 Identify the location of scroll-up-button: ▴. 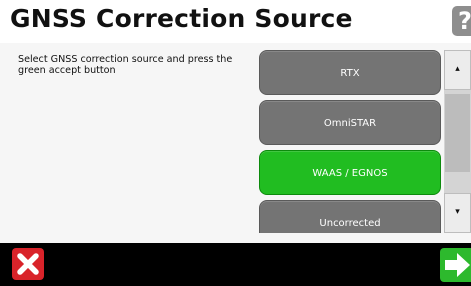
(457, 70).